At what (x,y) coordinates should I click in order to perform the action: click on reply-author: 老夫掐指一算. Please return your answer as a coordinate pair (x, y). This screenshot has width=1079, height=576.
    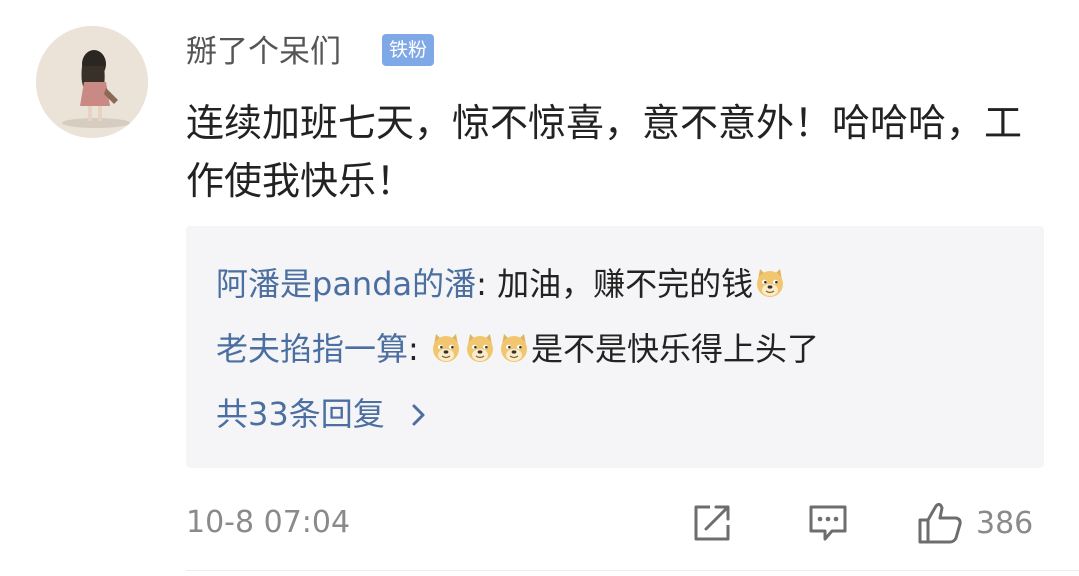
    Looking at the image, I should click on (312, 349).